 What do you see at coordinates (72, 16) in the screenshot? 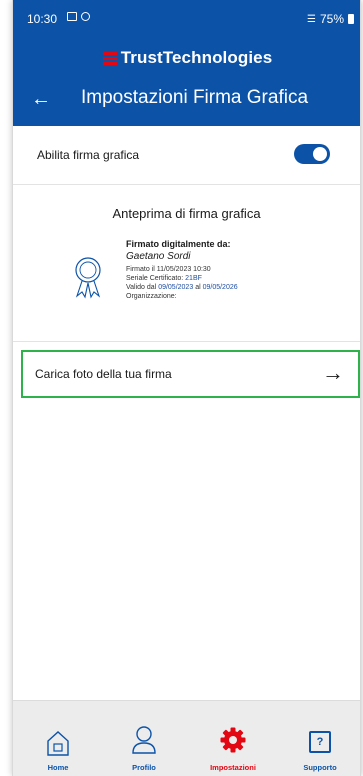
I see `image-notification-icon` at bounding box center [72, 16].